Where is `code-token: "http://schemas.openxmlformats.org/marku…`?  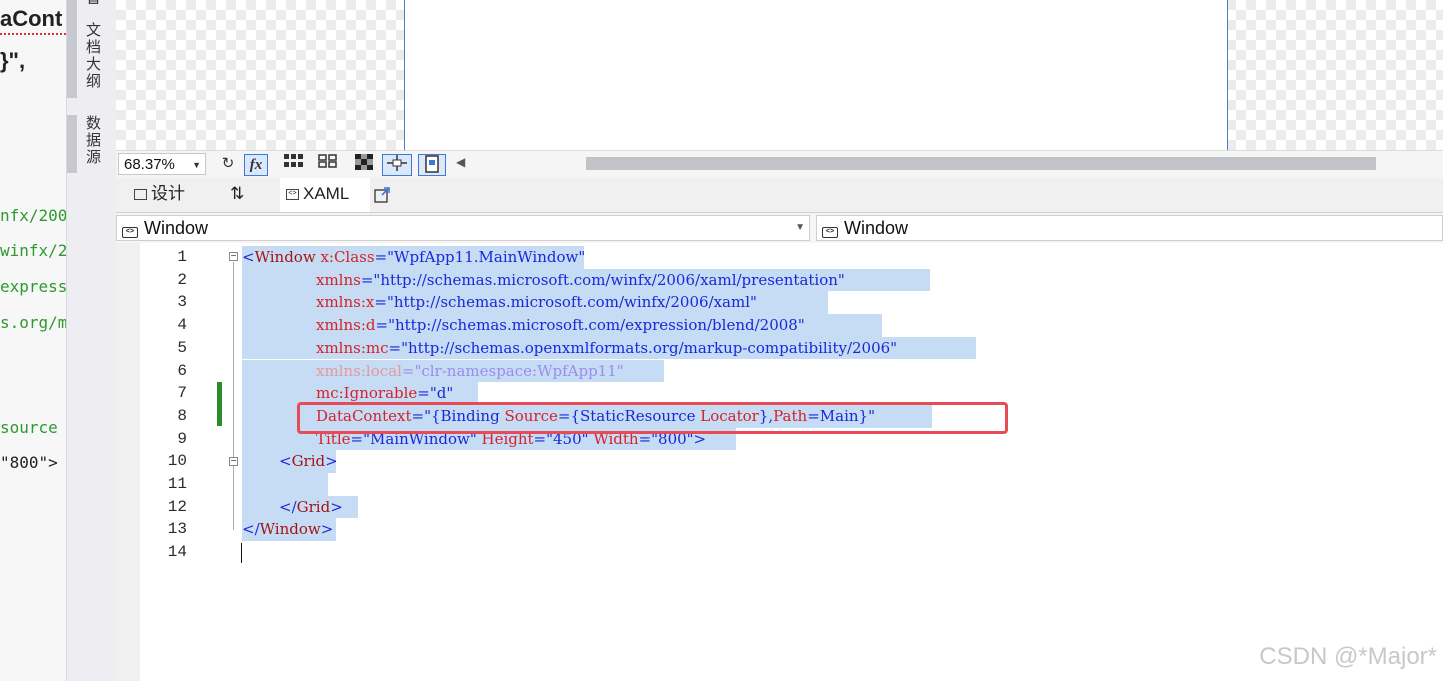
code-token: "http://schemas.openxmlformats.org/marku… is located at coordinates (649, 347).